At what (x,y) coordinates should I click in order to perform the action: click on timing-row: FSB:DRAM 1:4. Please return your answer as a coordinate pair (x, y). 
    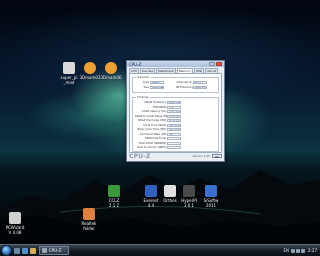
    Looking at the image, I should click on (175, 107).